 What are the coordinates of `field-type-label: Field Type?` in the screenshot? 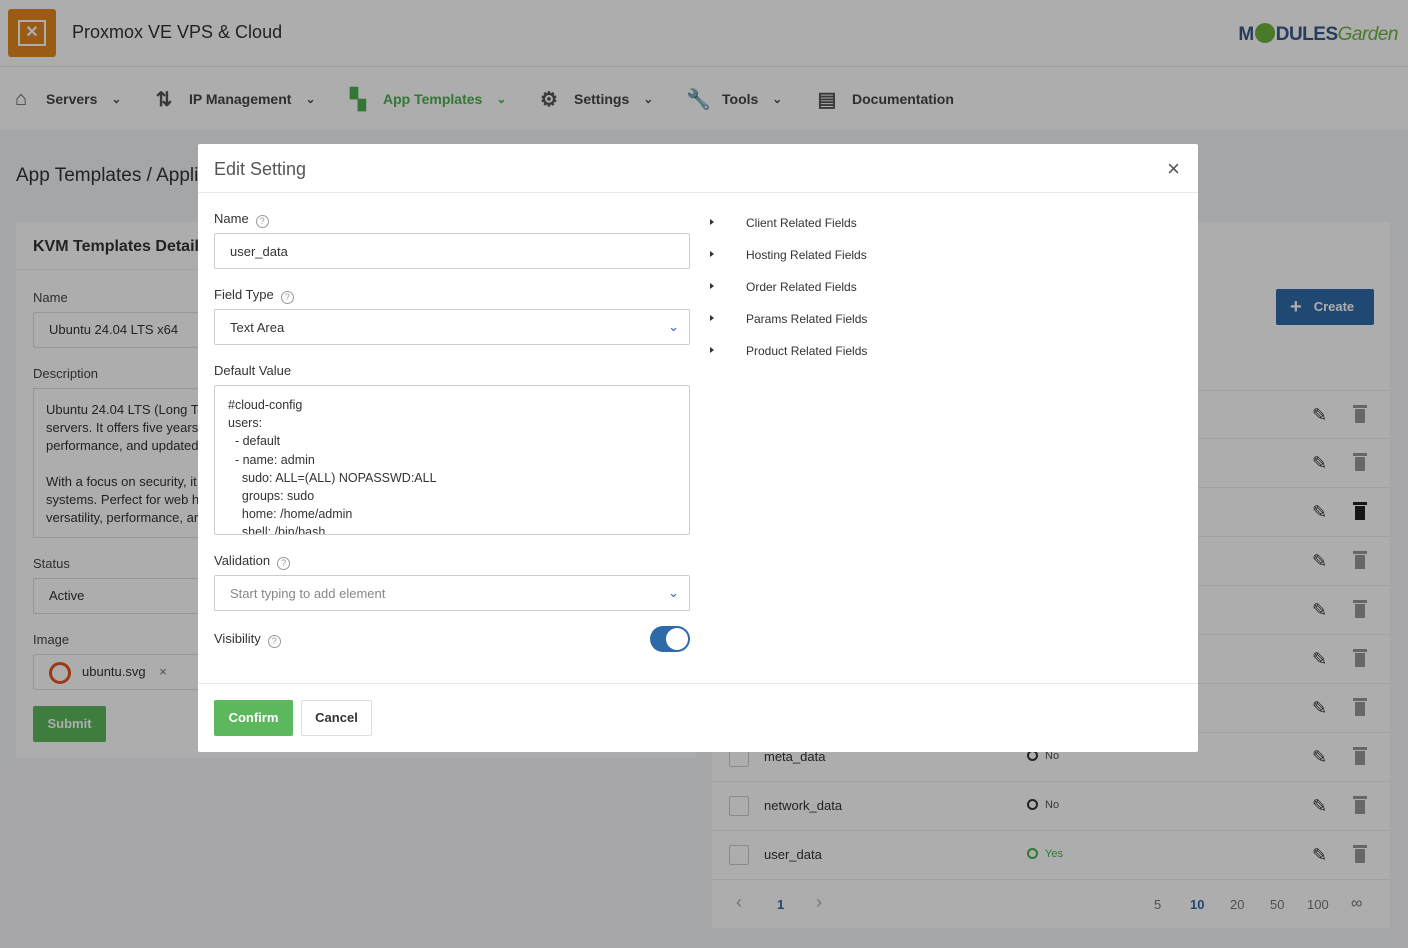 It's located at (254, 295).